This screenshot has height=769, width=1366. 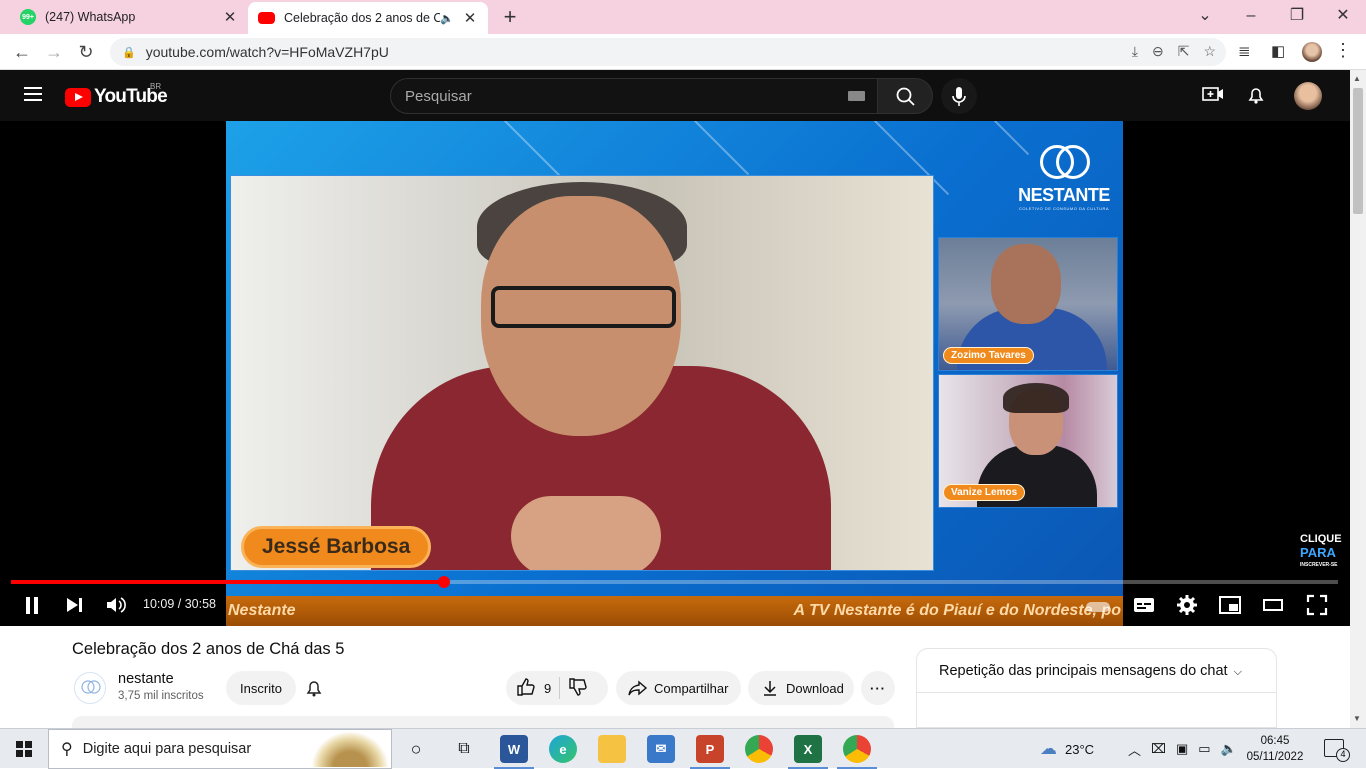 What do you see at coordinates (759, 749) in the screenshot?
I see `chrome-icon` at bounding box center [759, 749].